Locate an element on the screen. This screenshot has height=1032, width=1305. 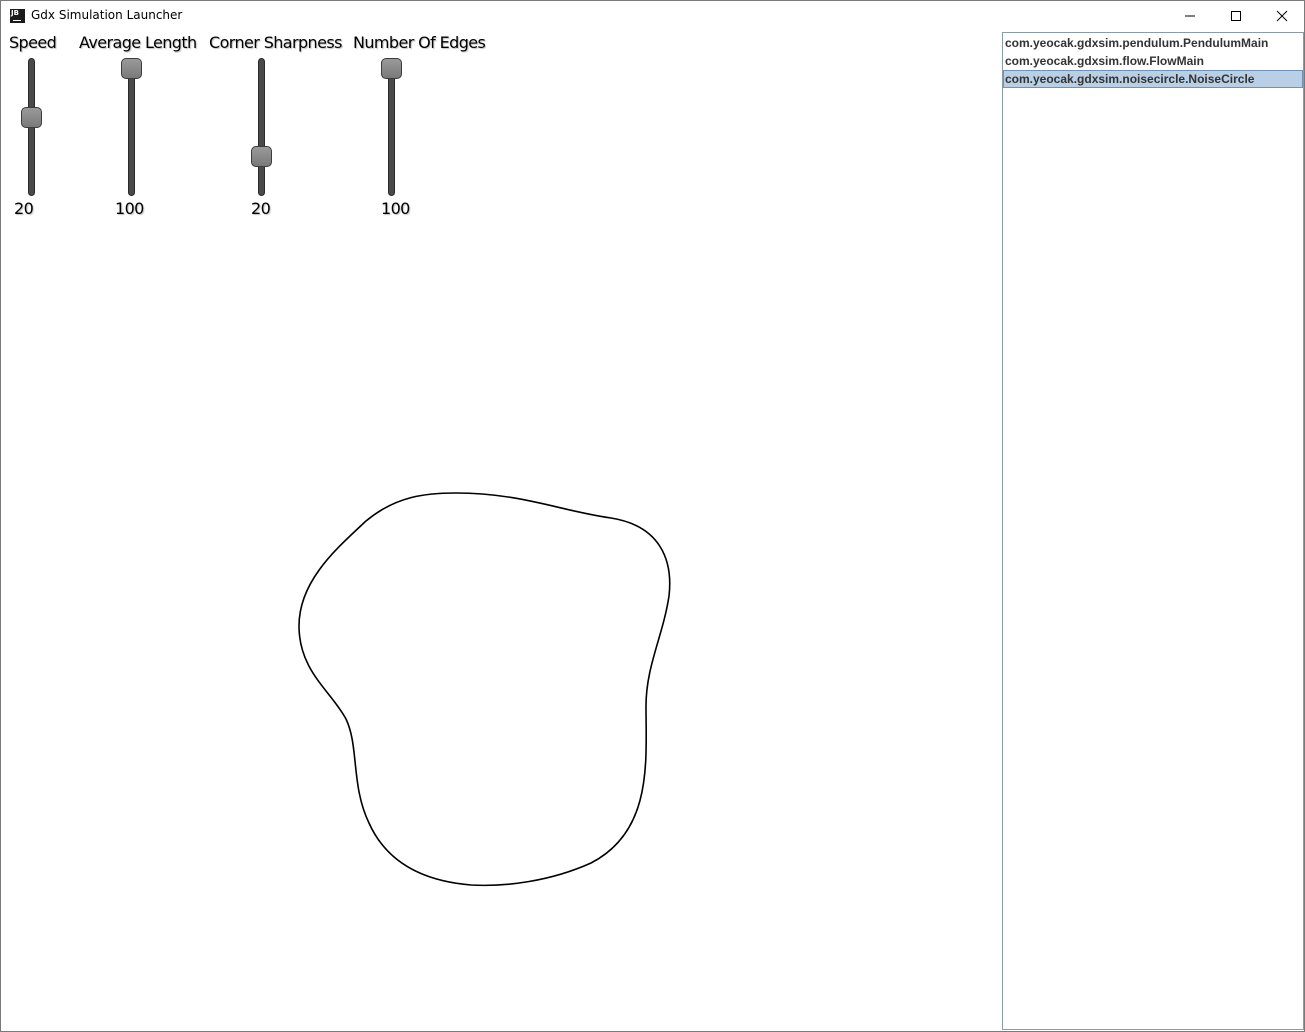
maximize-icon is located at coordinates (1236, 16).